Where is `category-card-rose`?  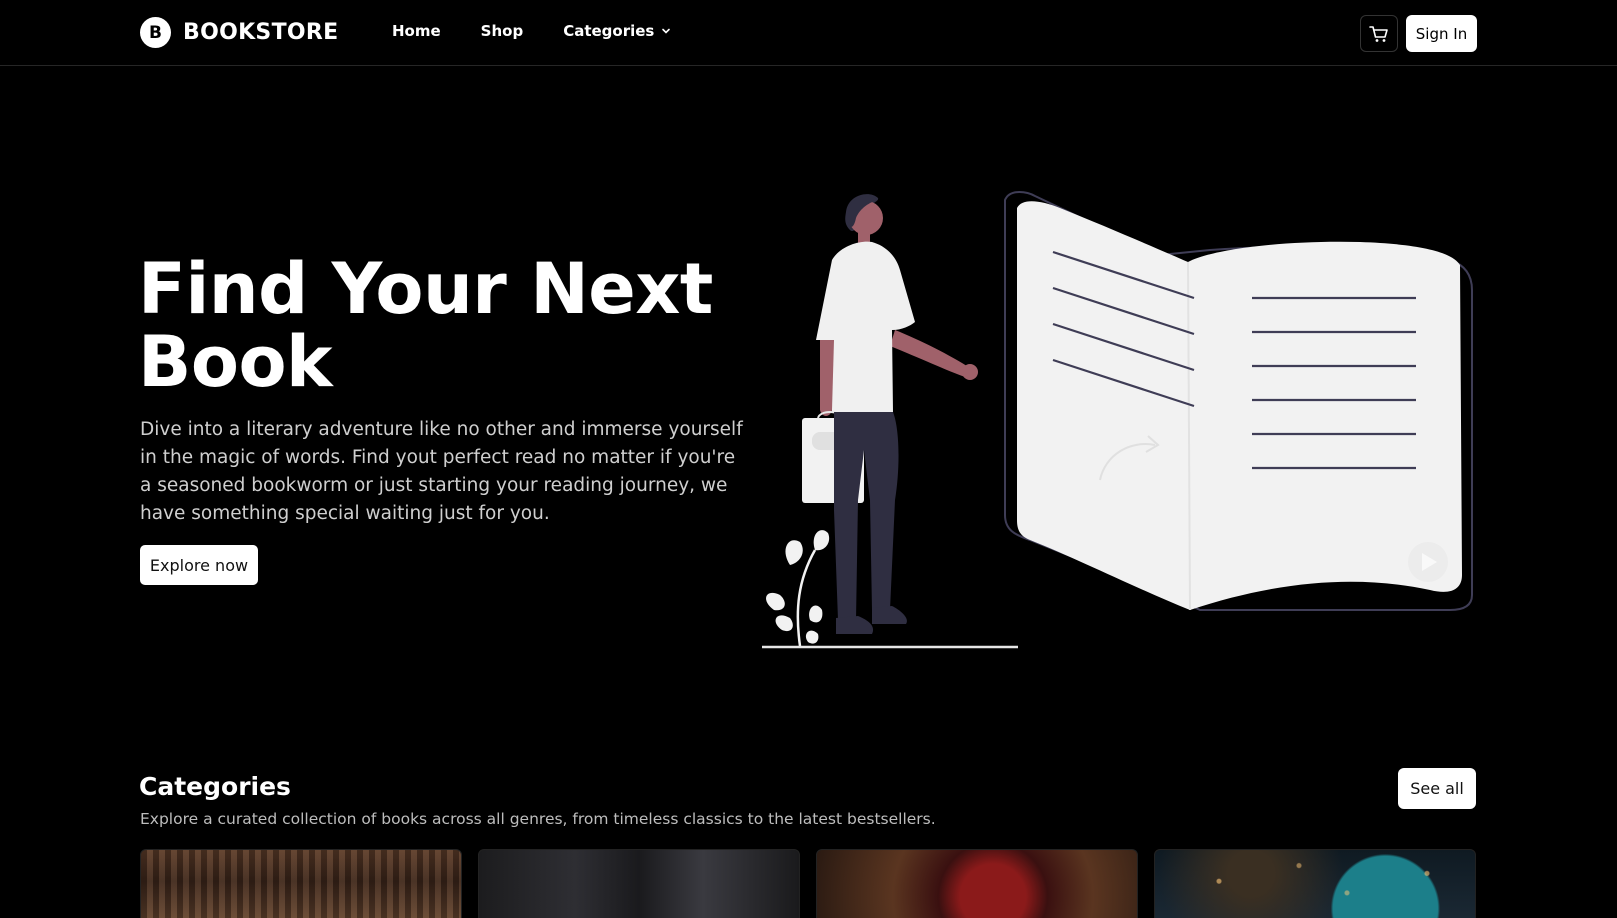
category-card-rose is located at coordinates (977, 883).